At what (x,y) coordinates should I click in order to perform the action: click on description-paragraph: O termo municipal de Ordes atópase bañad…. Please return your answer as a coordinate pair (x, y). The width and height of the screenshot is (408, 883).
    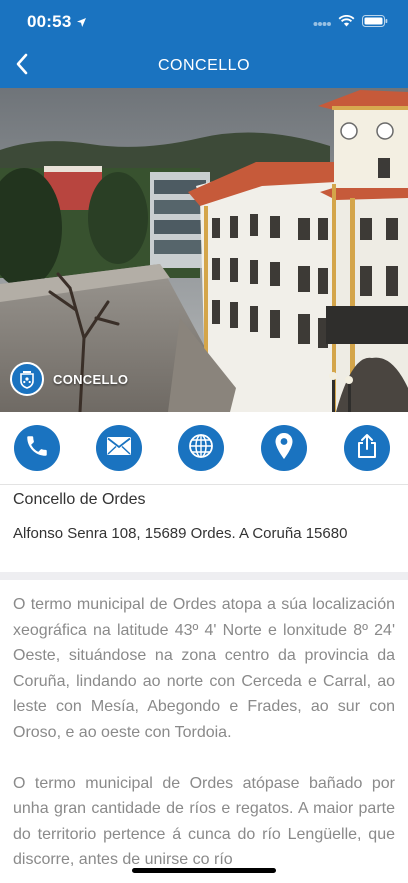
    Looking at the image, I should click on (204, 821).